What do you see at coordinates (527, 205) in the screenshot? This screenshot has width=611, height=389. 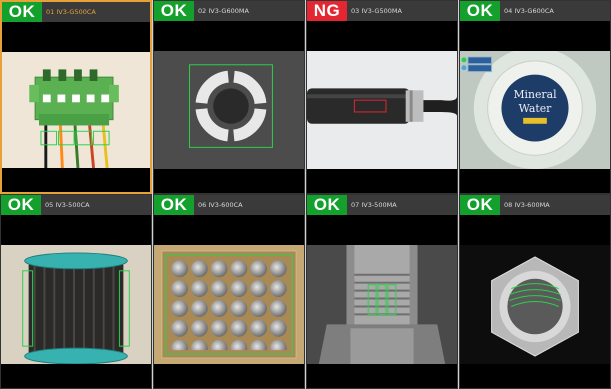 I see `sensor-name: 08 IV3-600MA` at bounding box center [527, 205].